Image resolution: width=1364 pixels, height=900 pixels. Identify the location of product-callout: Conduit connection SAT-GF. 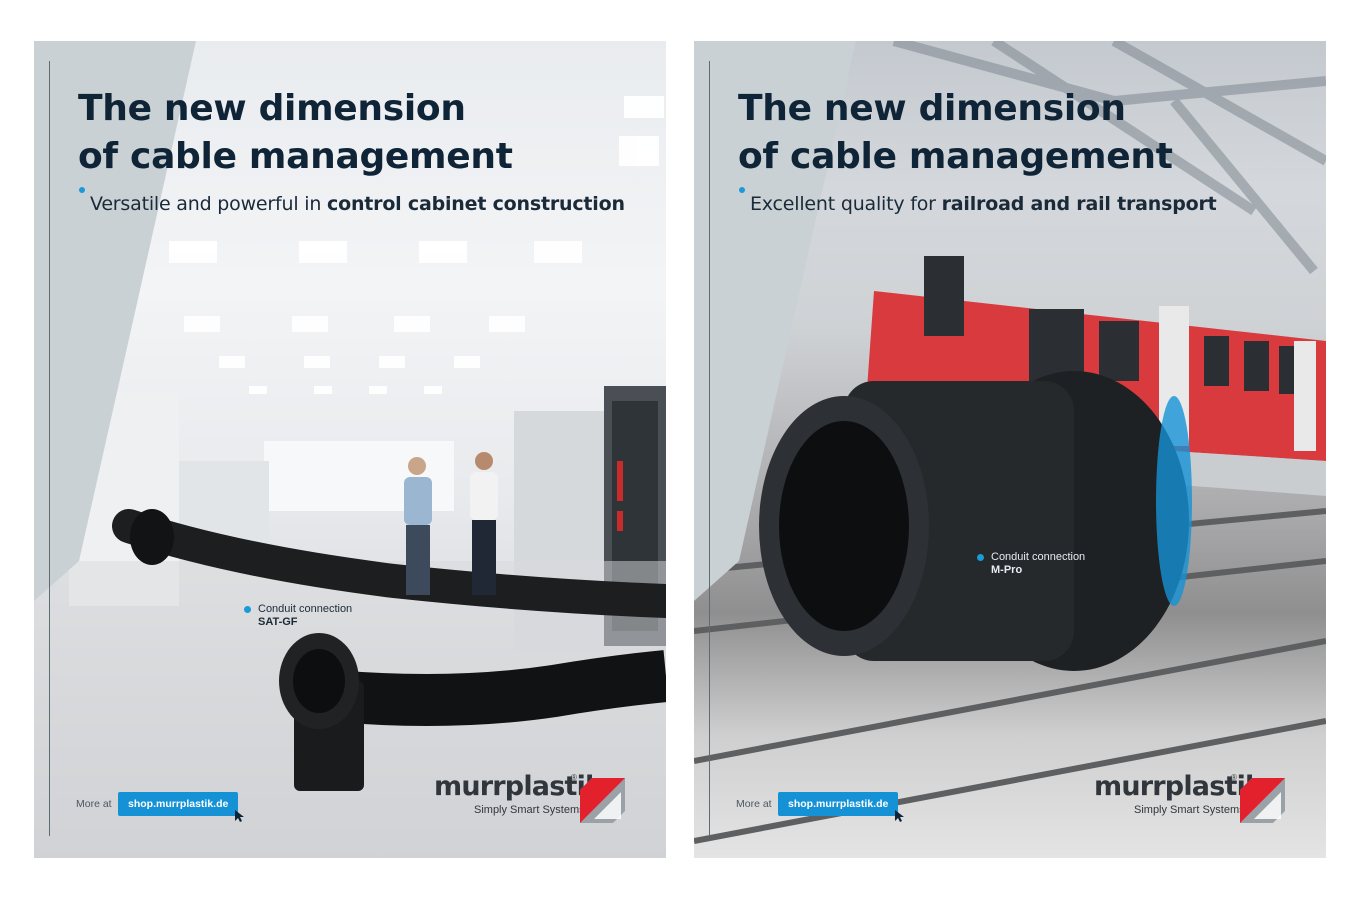
(298, 616).